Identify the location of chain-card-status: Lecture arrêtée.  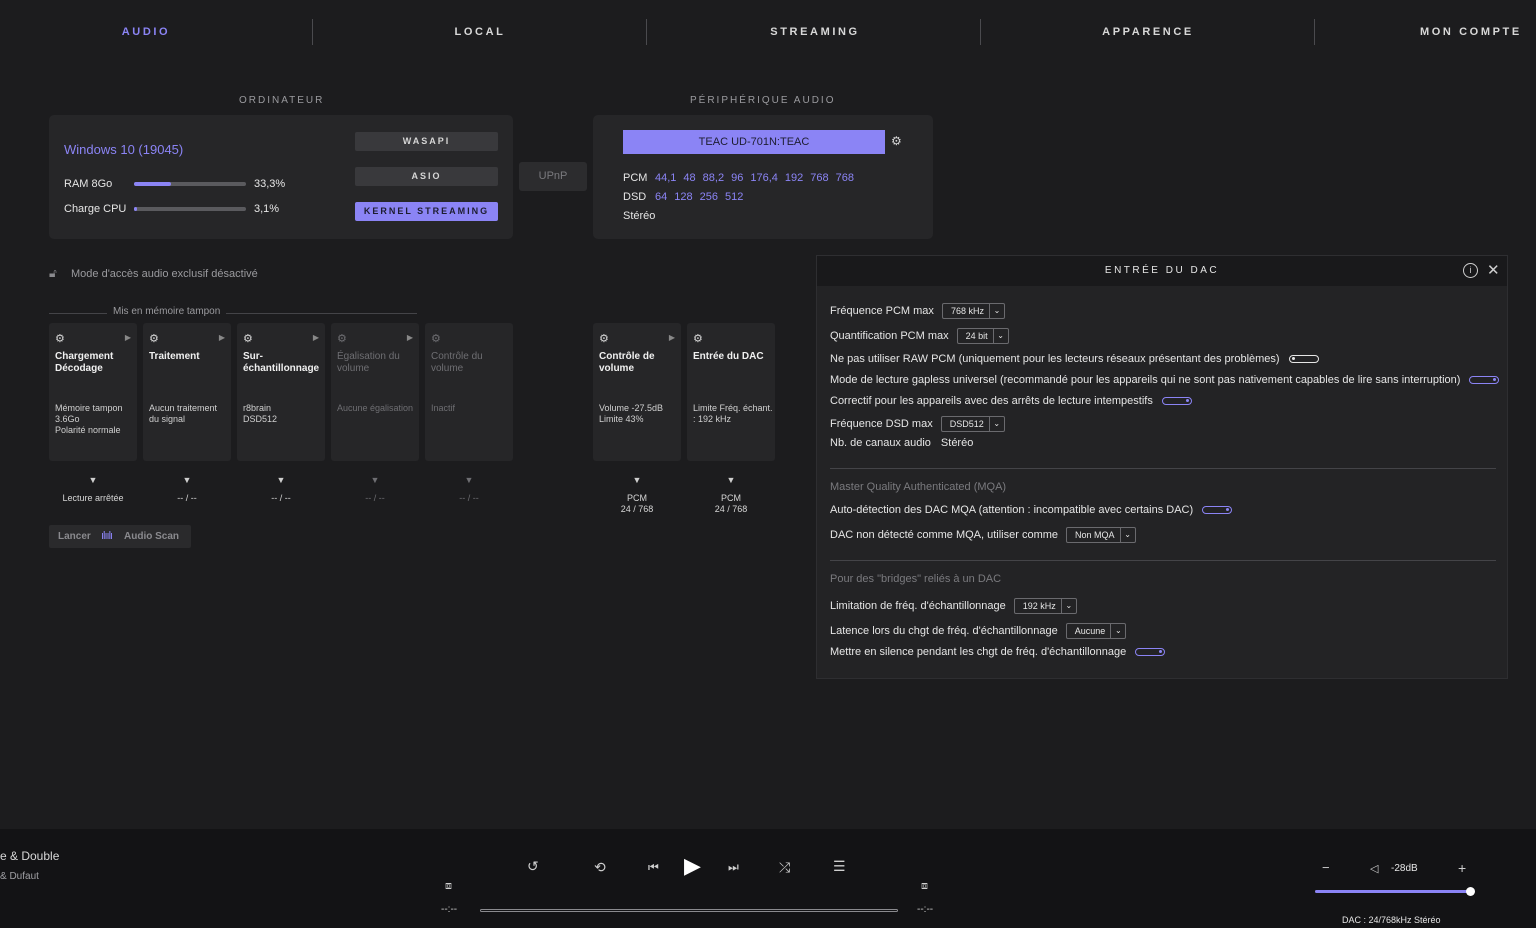
(93, 498).